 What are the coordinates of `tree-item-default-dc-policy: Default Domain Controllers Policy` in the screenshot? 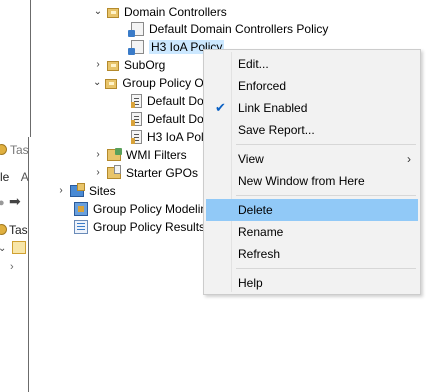 It's located at (228, 28).